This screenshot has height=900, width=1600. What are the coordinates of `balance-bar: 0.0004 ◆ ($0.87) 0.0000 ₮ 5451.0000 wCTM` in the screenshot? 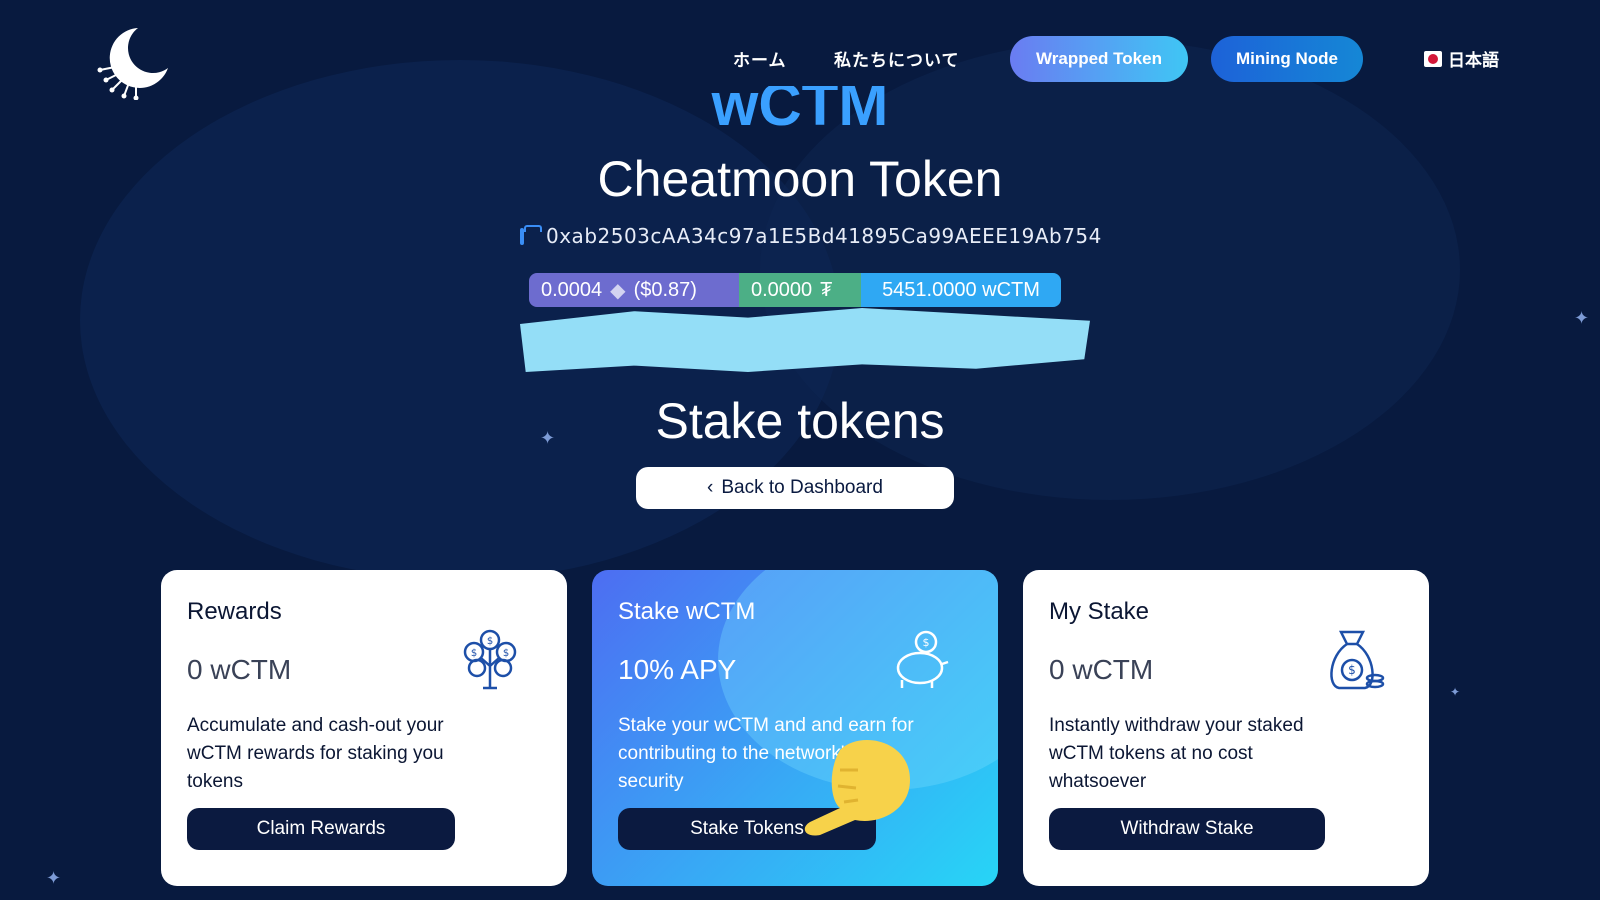 It's located at (795, 290).